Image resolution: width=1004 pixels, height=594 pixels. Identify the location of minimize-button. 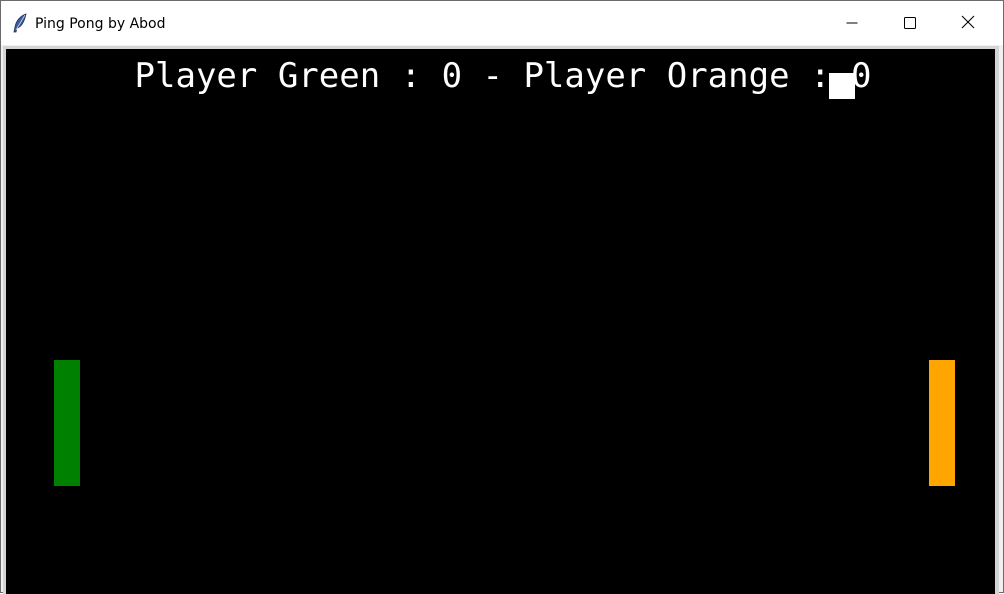
(852, 23).